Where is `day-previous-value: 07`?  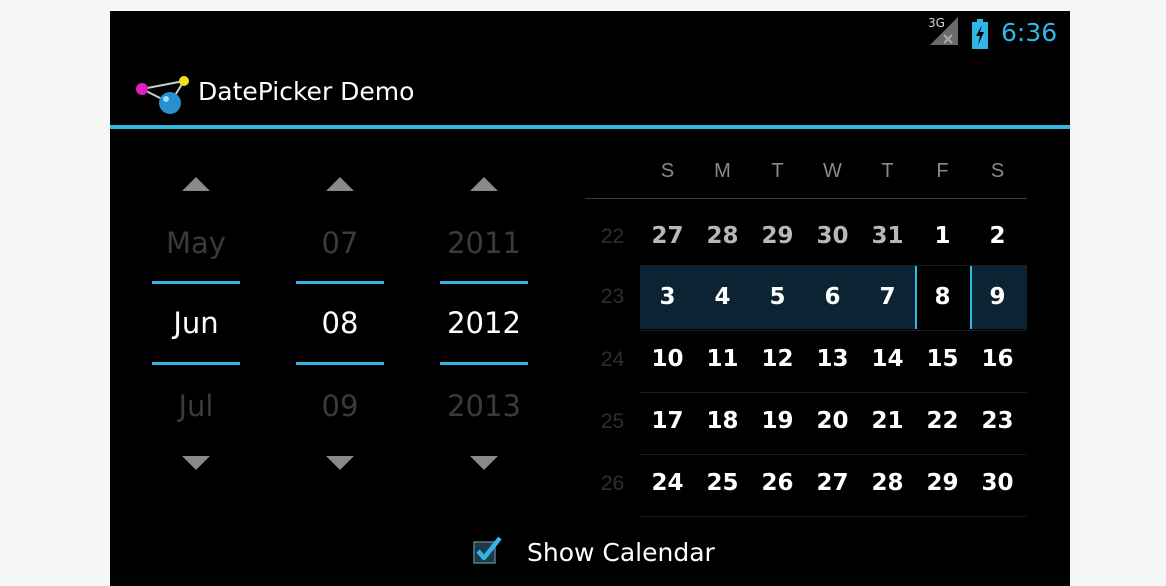
day-previous-value: 07 is located at coordinates (340, 243).